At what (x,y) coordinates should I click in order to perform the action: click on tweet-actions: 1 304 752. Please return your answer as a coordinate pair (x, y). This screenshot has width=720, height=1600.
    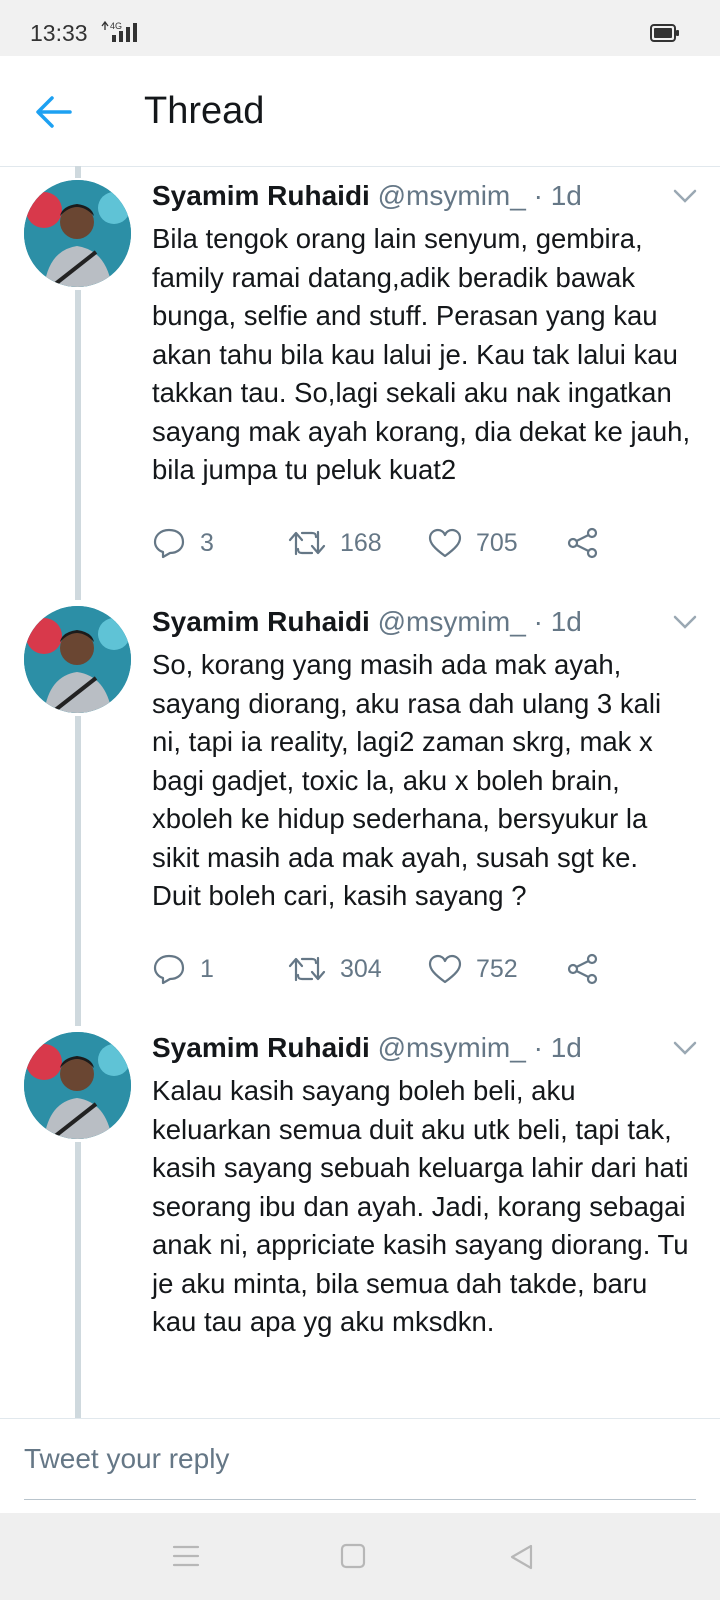
    Looking at the image, I should click on (387, 969).